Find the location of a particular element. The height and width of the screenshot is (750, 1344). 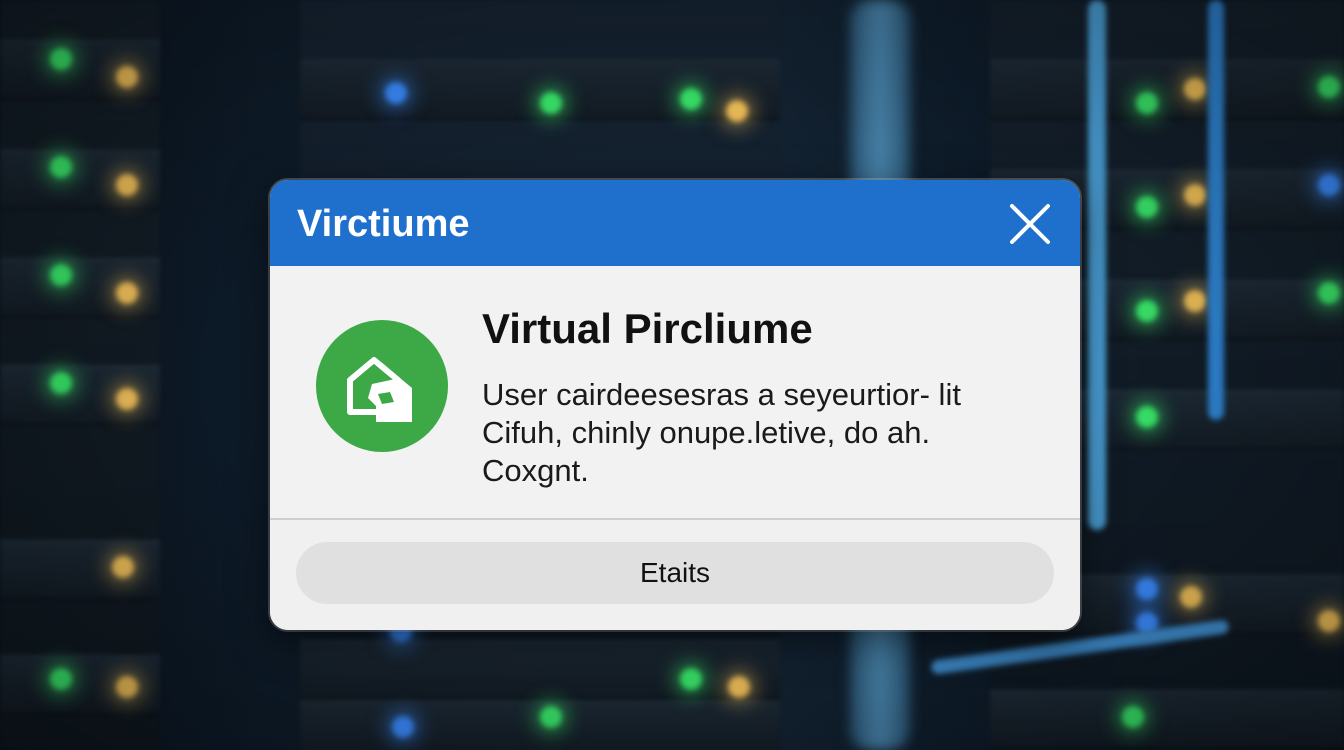

app-icon is located at coordinates (382, 386).